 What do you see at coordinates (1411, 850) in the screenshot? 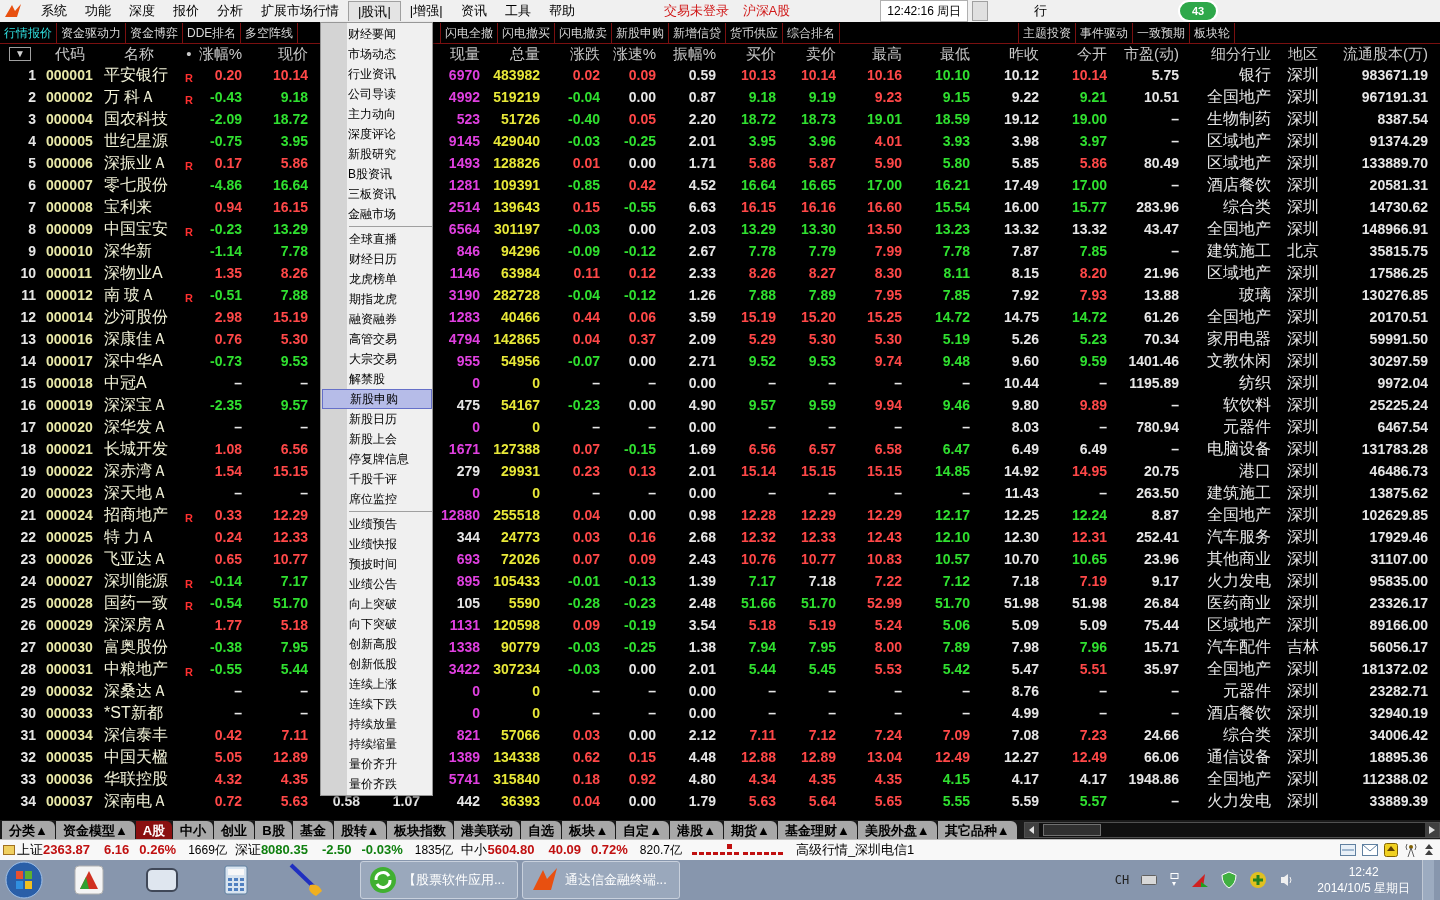
I see `antenna-icon` at bounding box center [1411, 850].